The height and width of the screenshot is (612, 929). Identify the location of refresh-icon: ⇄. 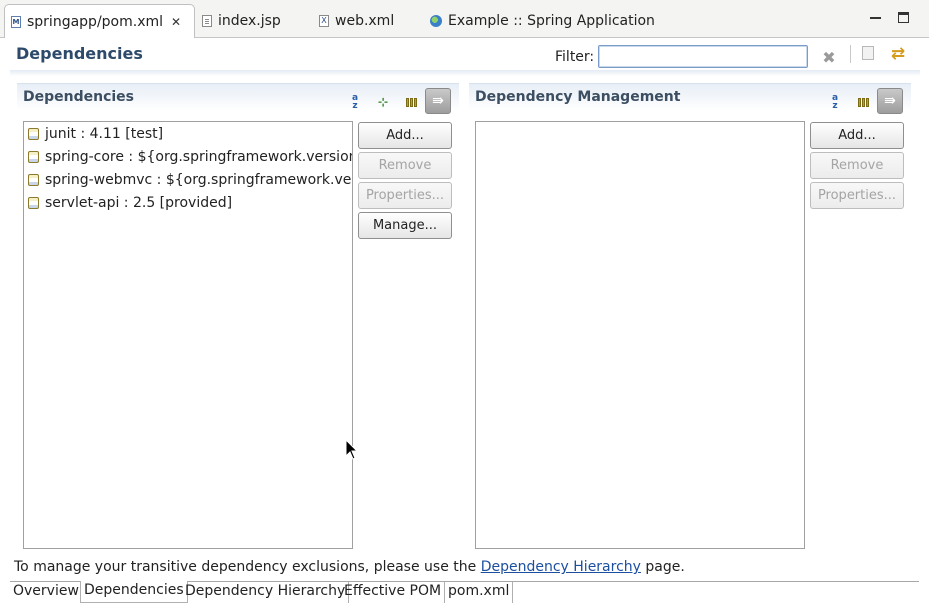
(898, 54).